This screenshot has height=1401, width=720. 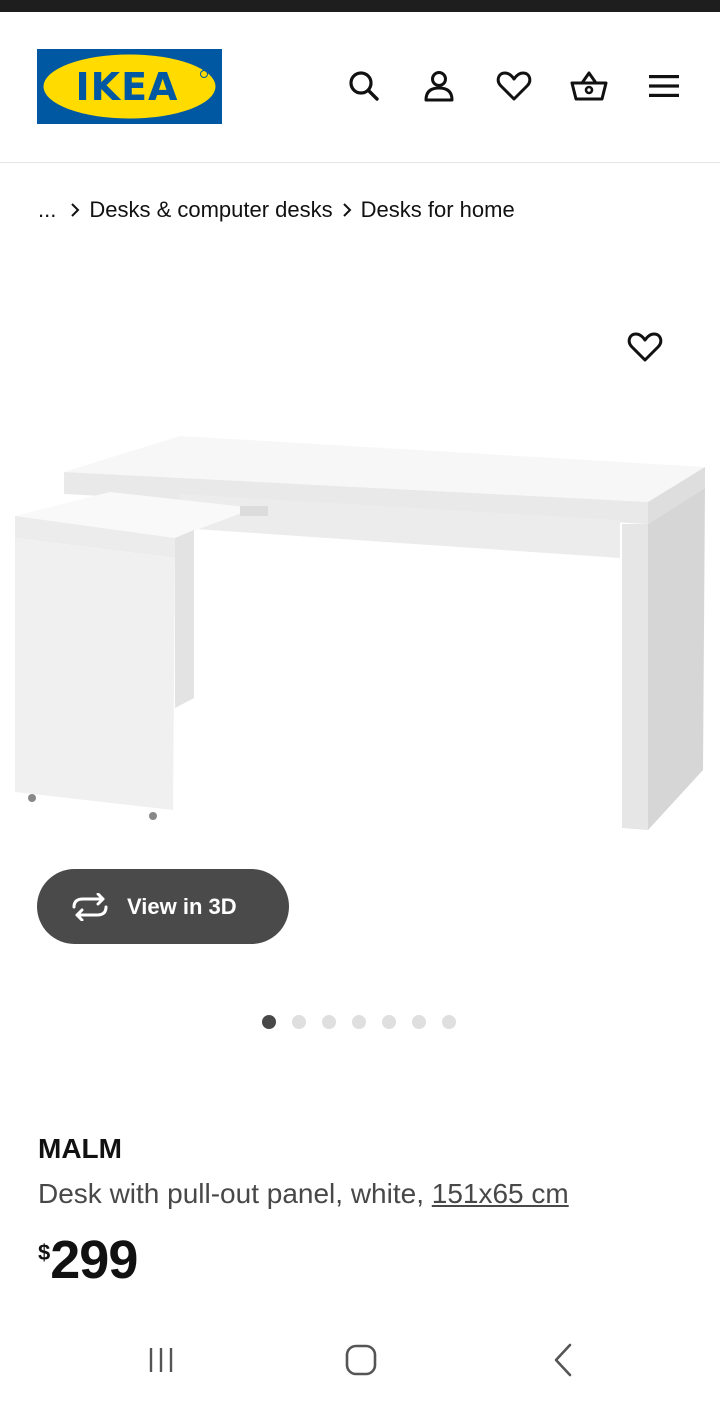 I want to click on status-bar, so click(x=360, y=6).